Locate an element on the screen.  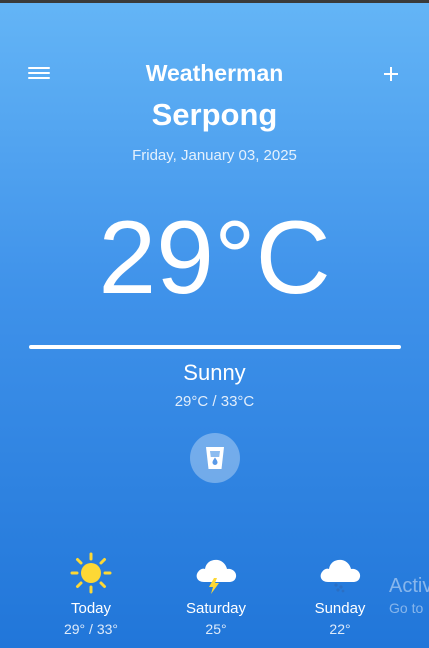
rain-cloud-icon is located at coordinates (340, 576).